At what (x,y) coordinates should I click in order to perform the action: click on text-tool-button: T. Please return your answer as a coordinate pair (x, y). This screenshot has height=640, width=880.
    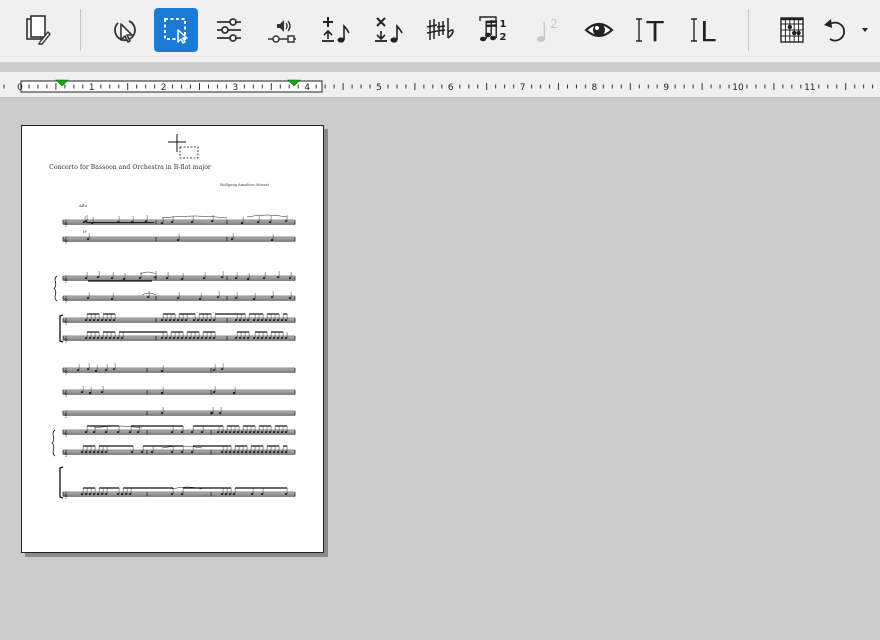
    Looking at the image, I should click on (650, 30).